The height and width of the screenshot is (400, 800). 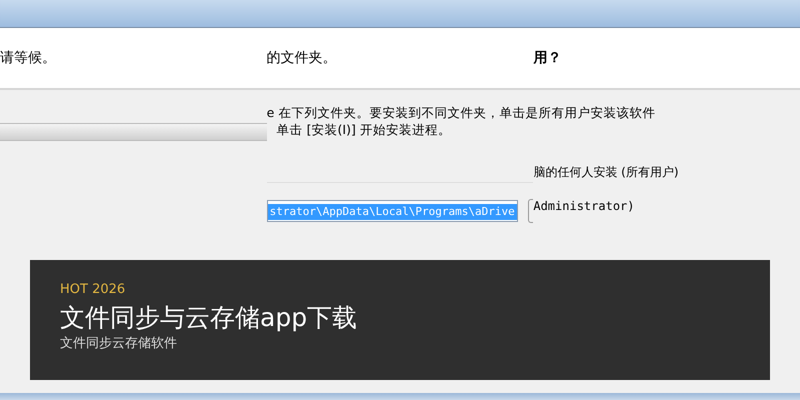 I want to click on banner-title: 文件同步与云存储app下载, so click(x=209, y=318).